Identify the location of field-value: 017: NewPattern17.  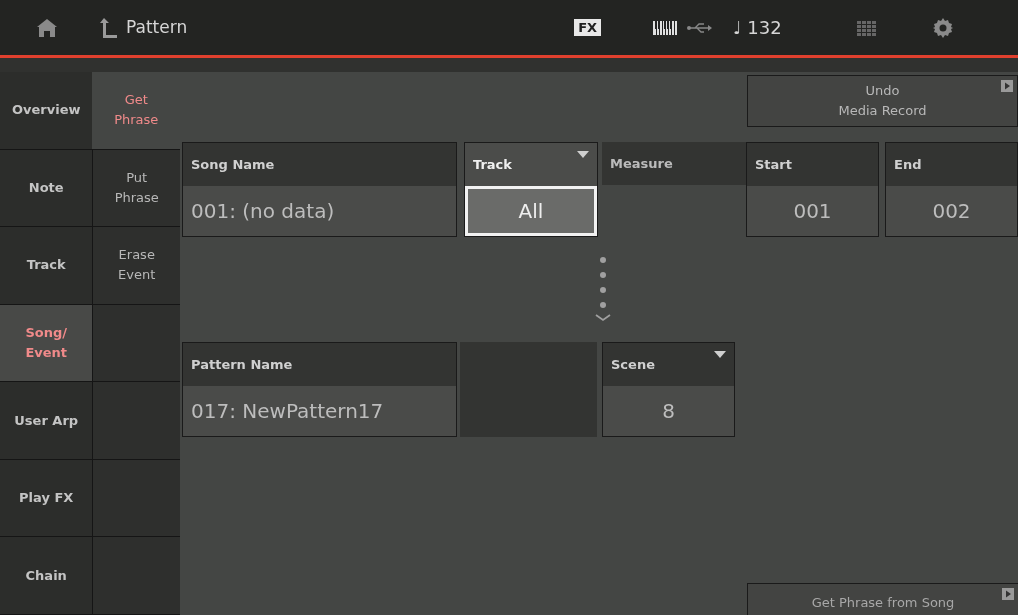
(287, 411).